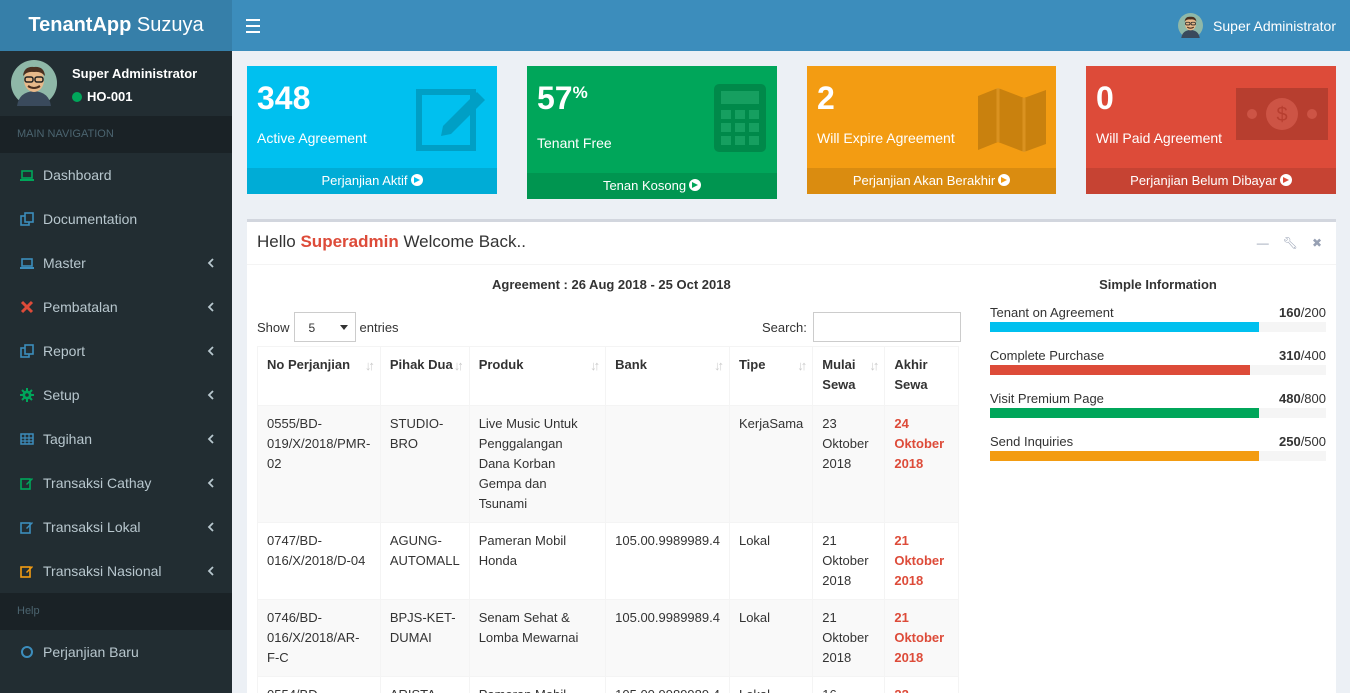 Image resolution: width=1350 pixels, height=693 pixels. Describe the element at coordinates (372, 181) in the screenshot. I see `info-box-more-link: Perjanjian Aktif` at that location.